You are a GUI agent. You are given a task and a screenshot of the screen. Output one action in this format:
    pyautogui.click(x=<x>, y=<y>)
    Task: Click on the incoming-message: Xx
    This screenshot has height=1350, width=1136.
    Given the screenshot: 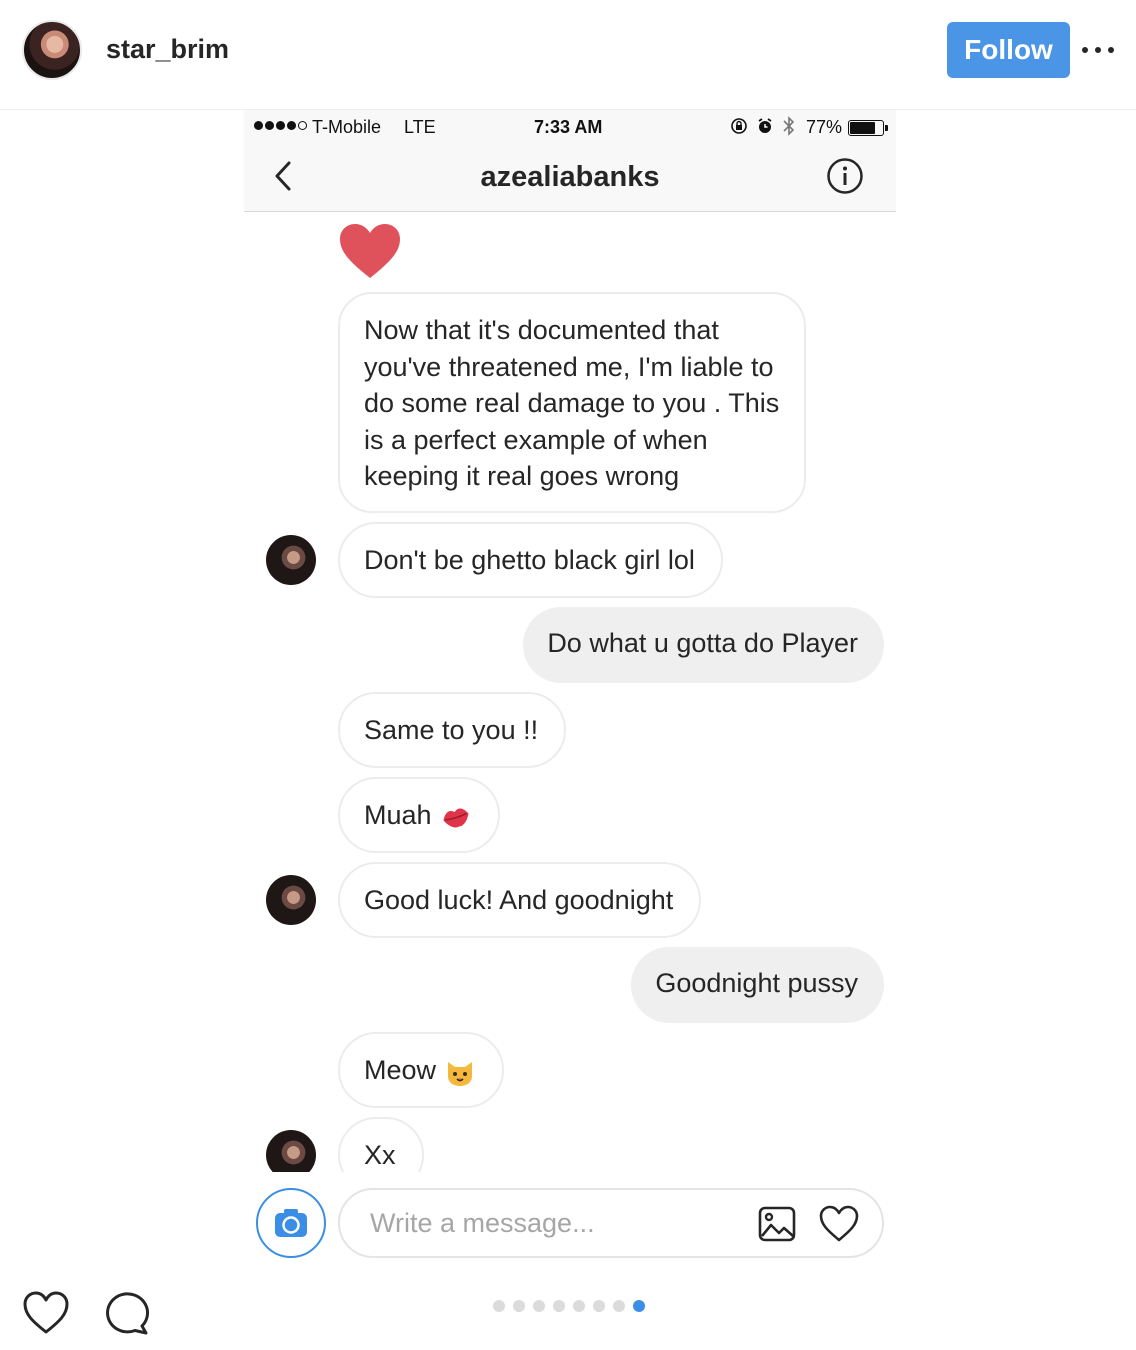 What is the action you would take?
    pyautogui.click(x=381, y=1144)
    